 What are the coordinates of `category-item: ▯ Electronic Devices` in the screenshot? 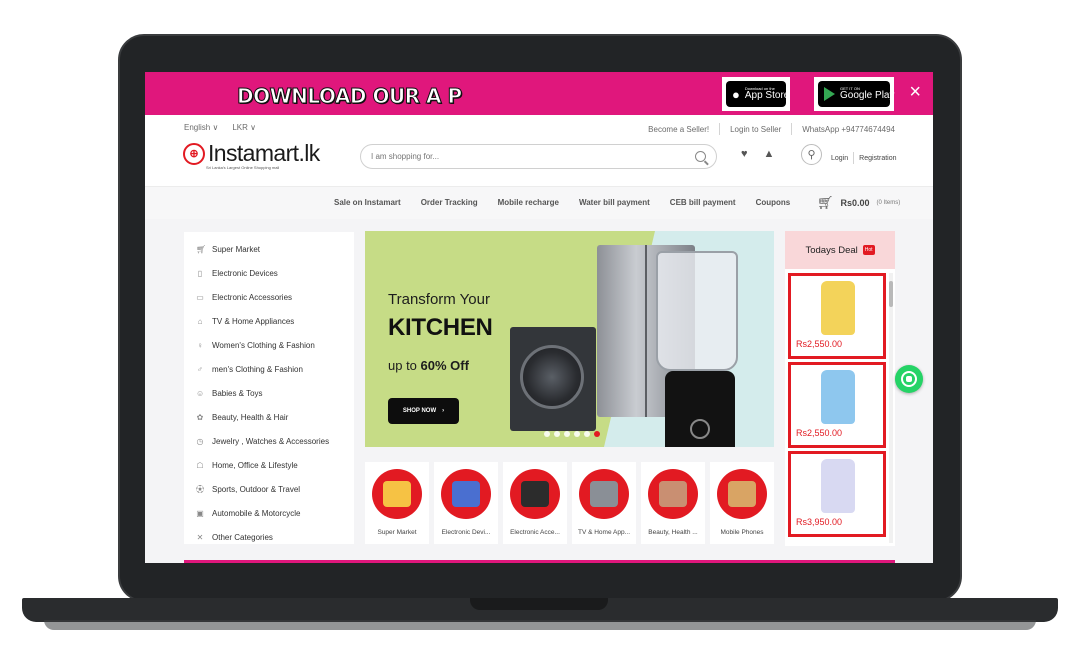 It's located at (269, 273).